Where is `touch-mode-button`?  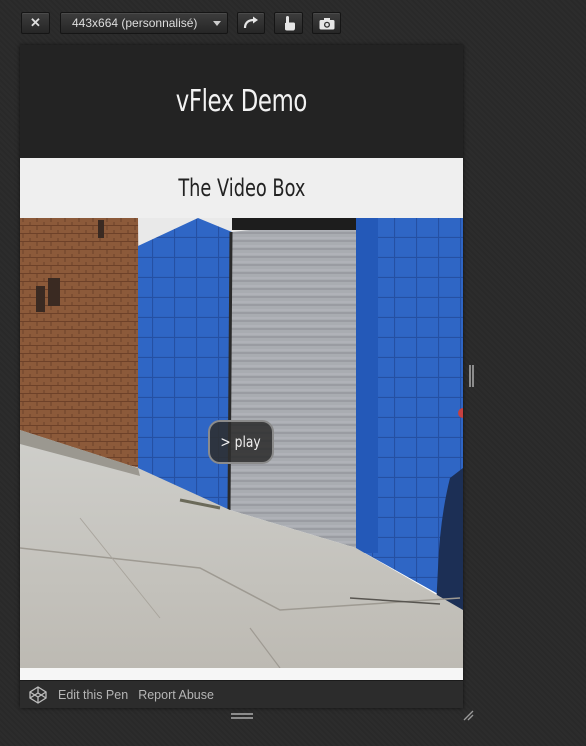
touch-mode-button is located at coordinates (288, 23).